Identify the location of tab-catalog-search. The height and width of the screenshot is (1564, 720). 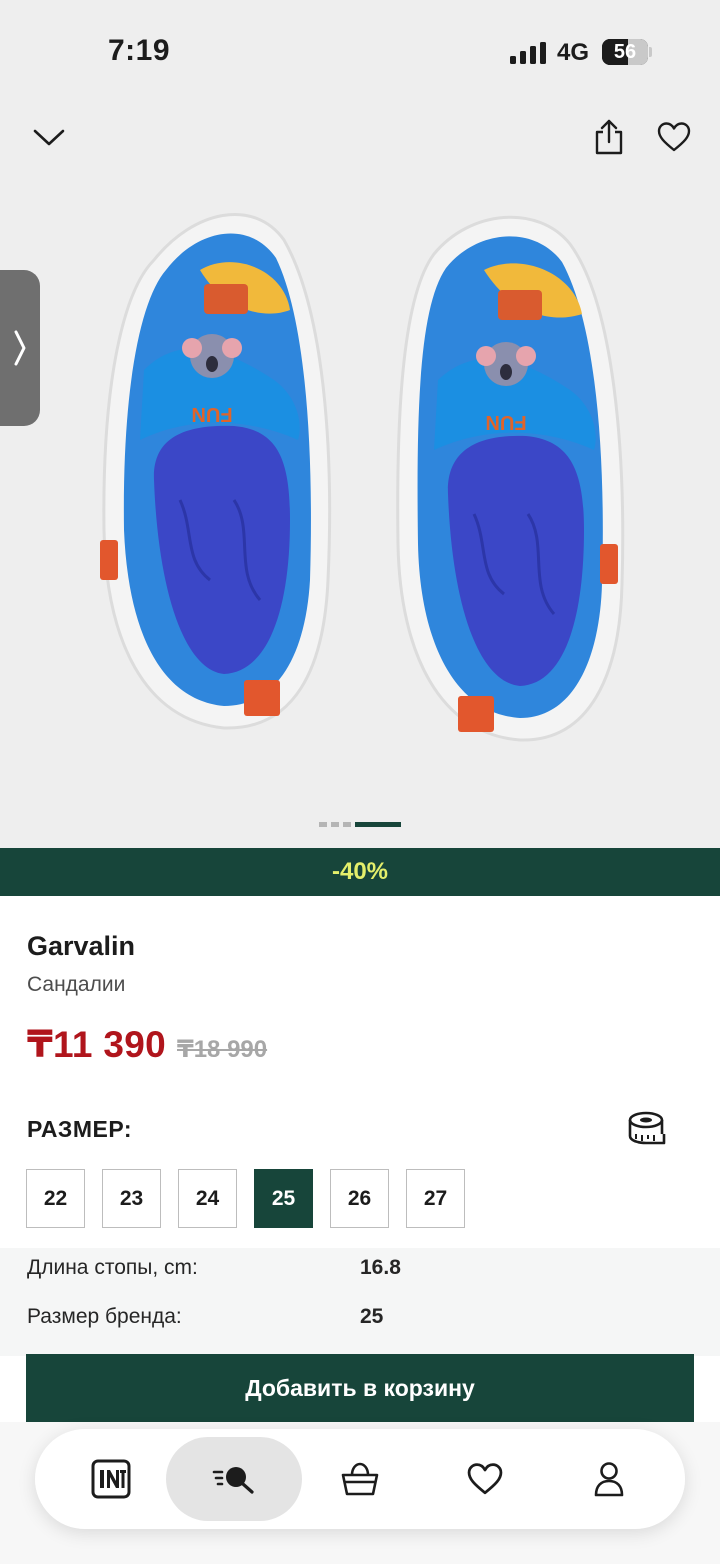
(234, 1479).